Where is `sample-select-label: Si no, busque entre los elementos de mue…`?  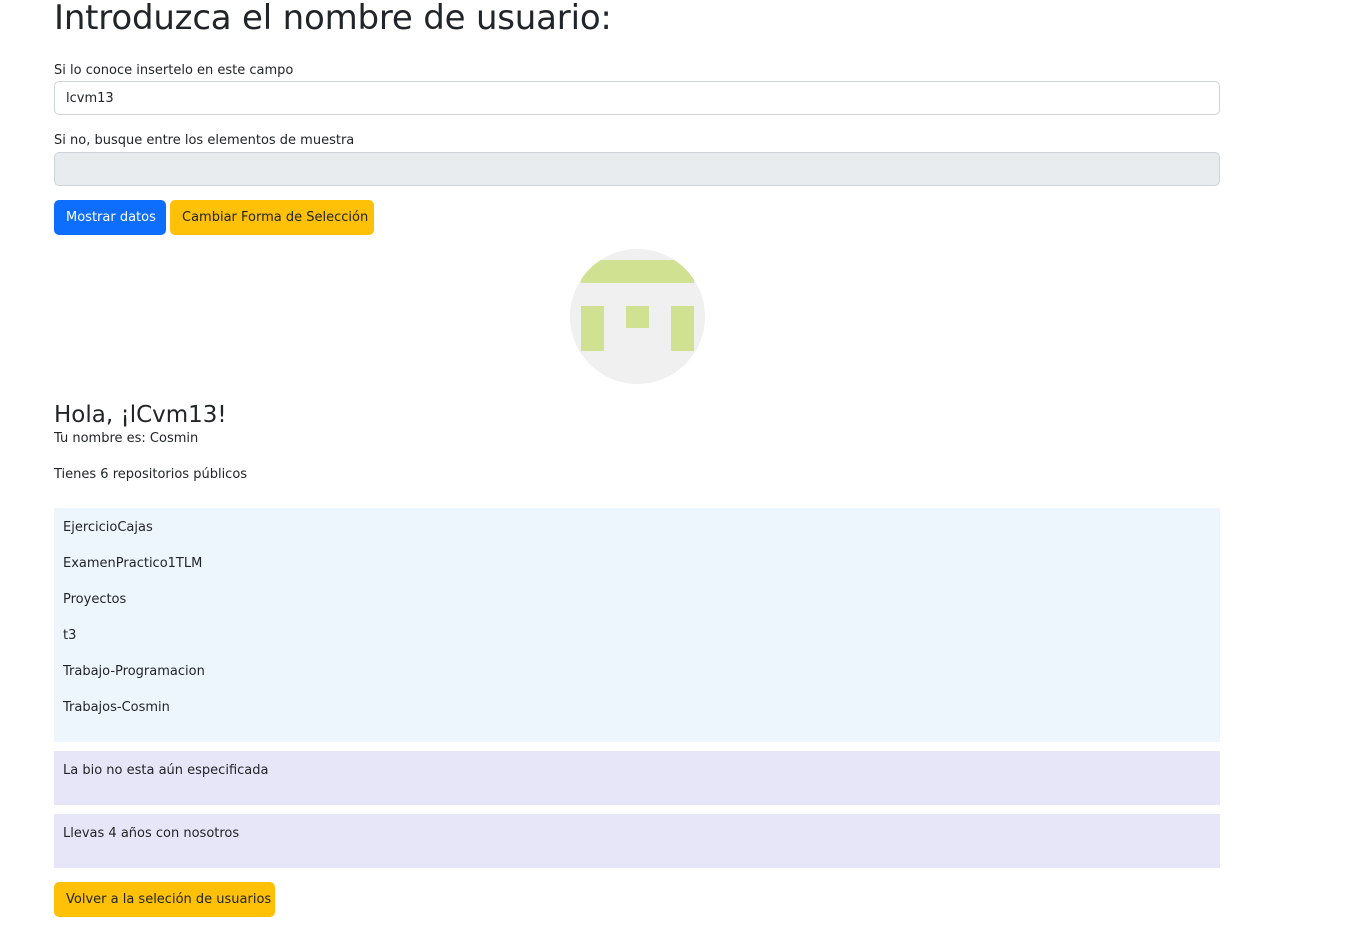 sample-select-label: Si no, busque entre los elementos de mue… is located at coordinates (204, 140).